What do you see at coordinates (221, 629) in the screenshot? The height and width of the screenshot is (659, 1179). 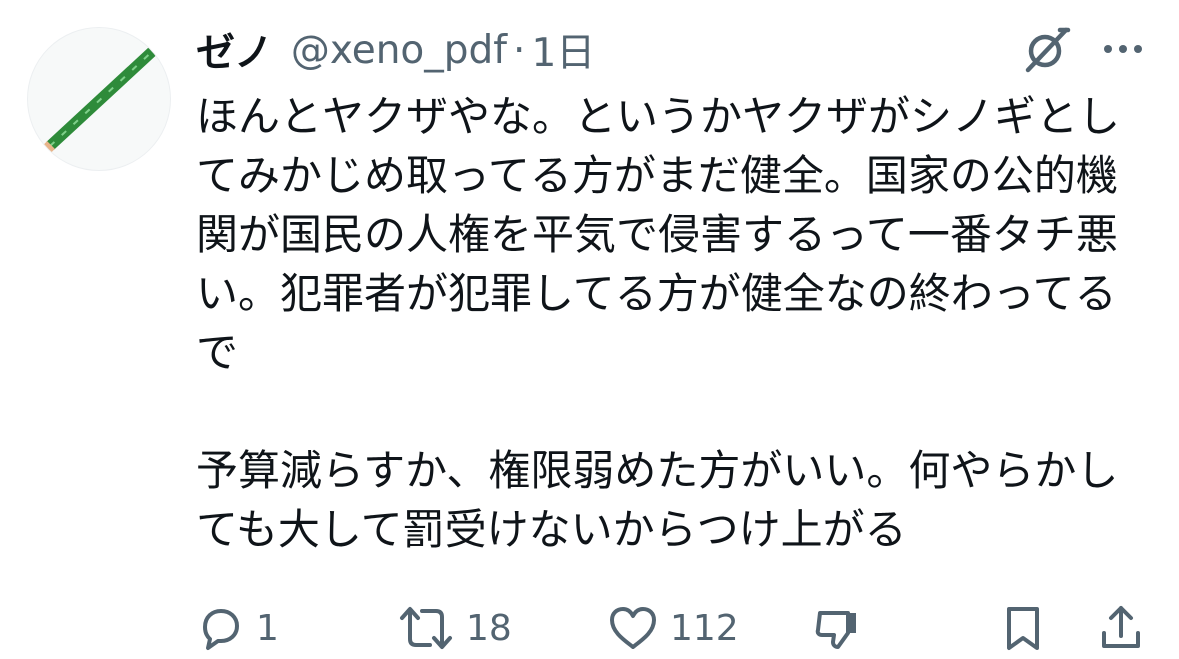 I see `reply-icon` at bounding box center [221, 629].